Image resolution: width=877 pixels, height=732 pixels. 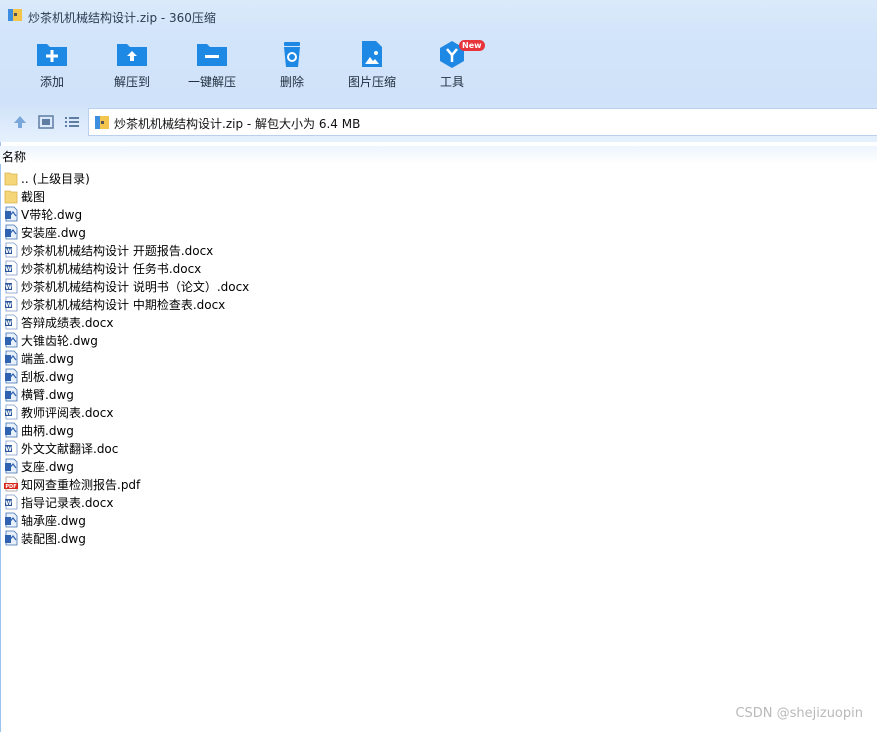 What do you see at coordinates (135, 287) in the screenshot?
I see `file-name: 炒茶机机械结构设计 说明书（论文）.docx` at bounding box center [135, 287].